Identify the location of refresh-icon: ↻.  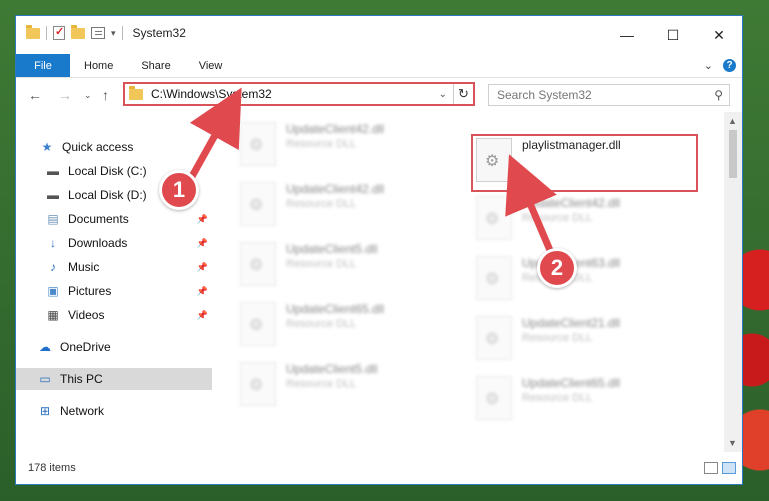
(463, 94).